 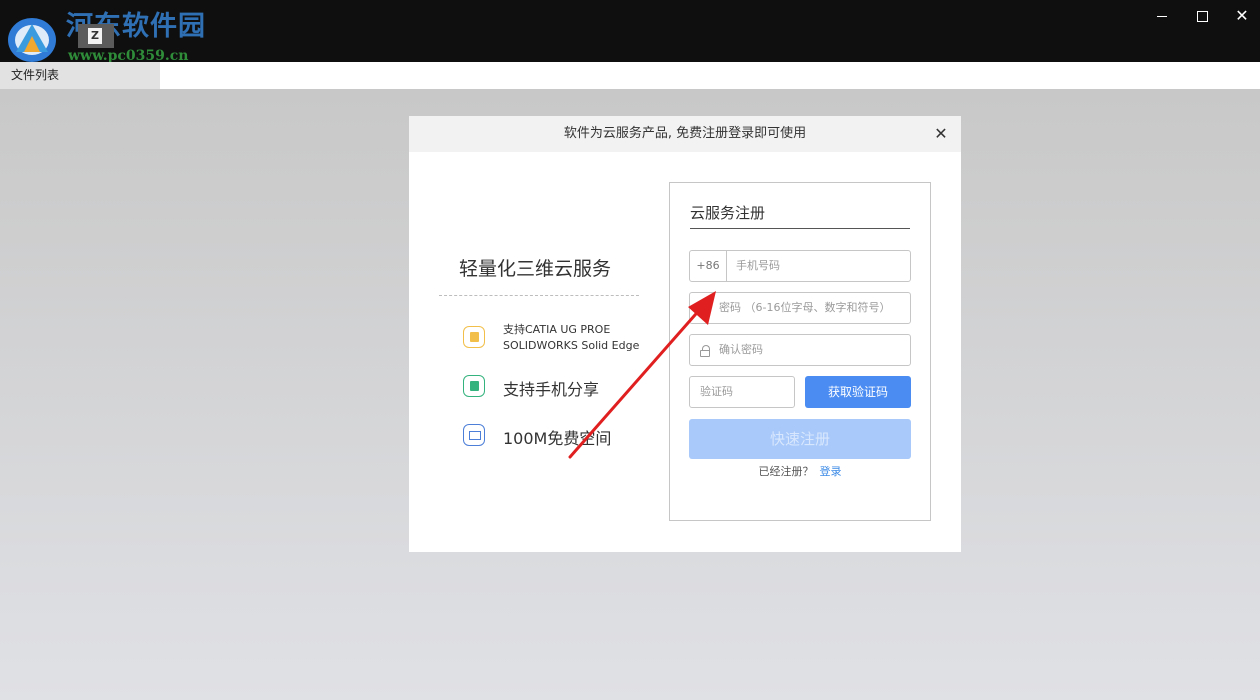 I want to click on password-placeholder: 密码 （6-16位字母、数字和符号）, so click(x=805, y=307).